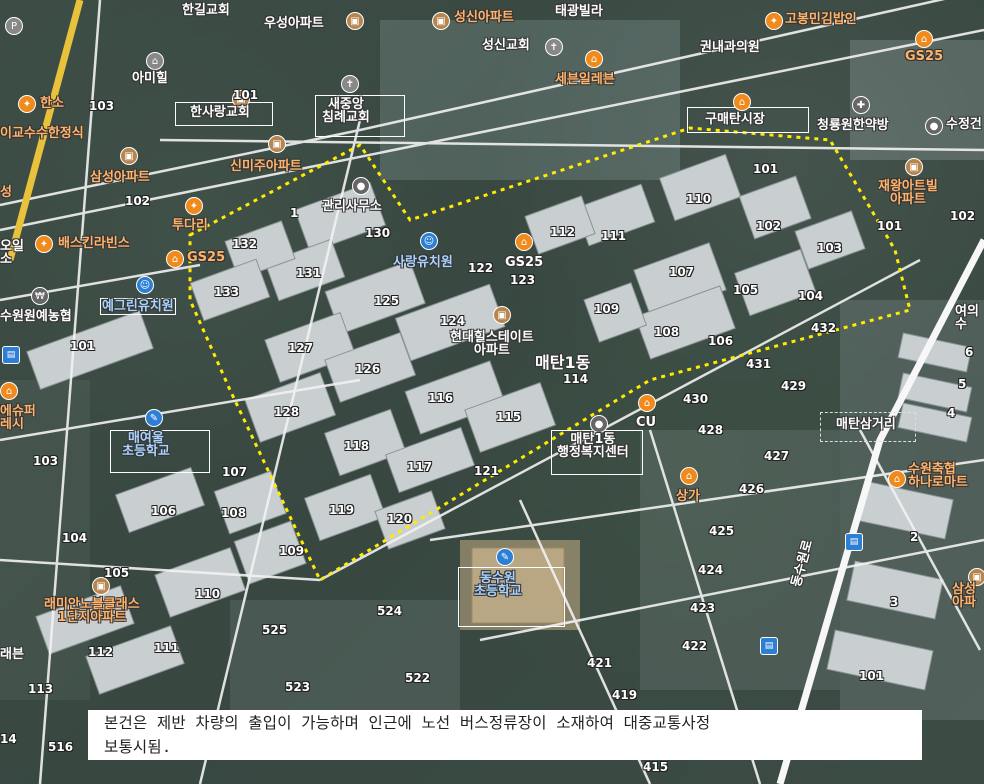 This screenshot has height=784, width=984. What do you see at coordinates (752, 489) in the screenshot?
I see `building-number: 426` at bounding box center [752, 489].